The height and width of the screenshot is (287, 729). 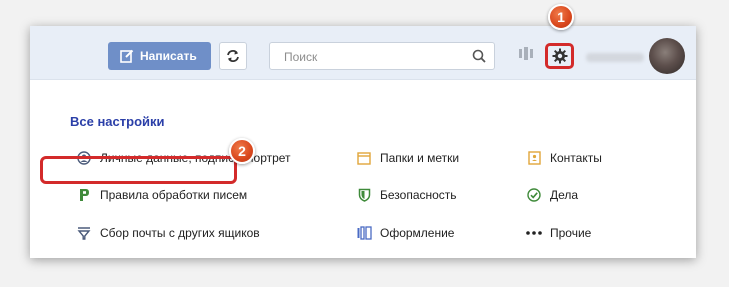 I want to click on user-name-blurred, so click(x=615, y=57).